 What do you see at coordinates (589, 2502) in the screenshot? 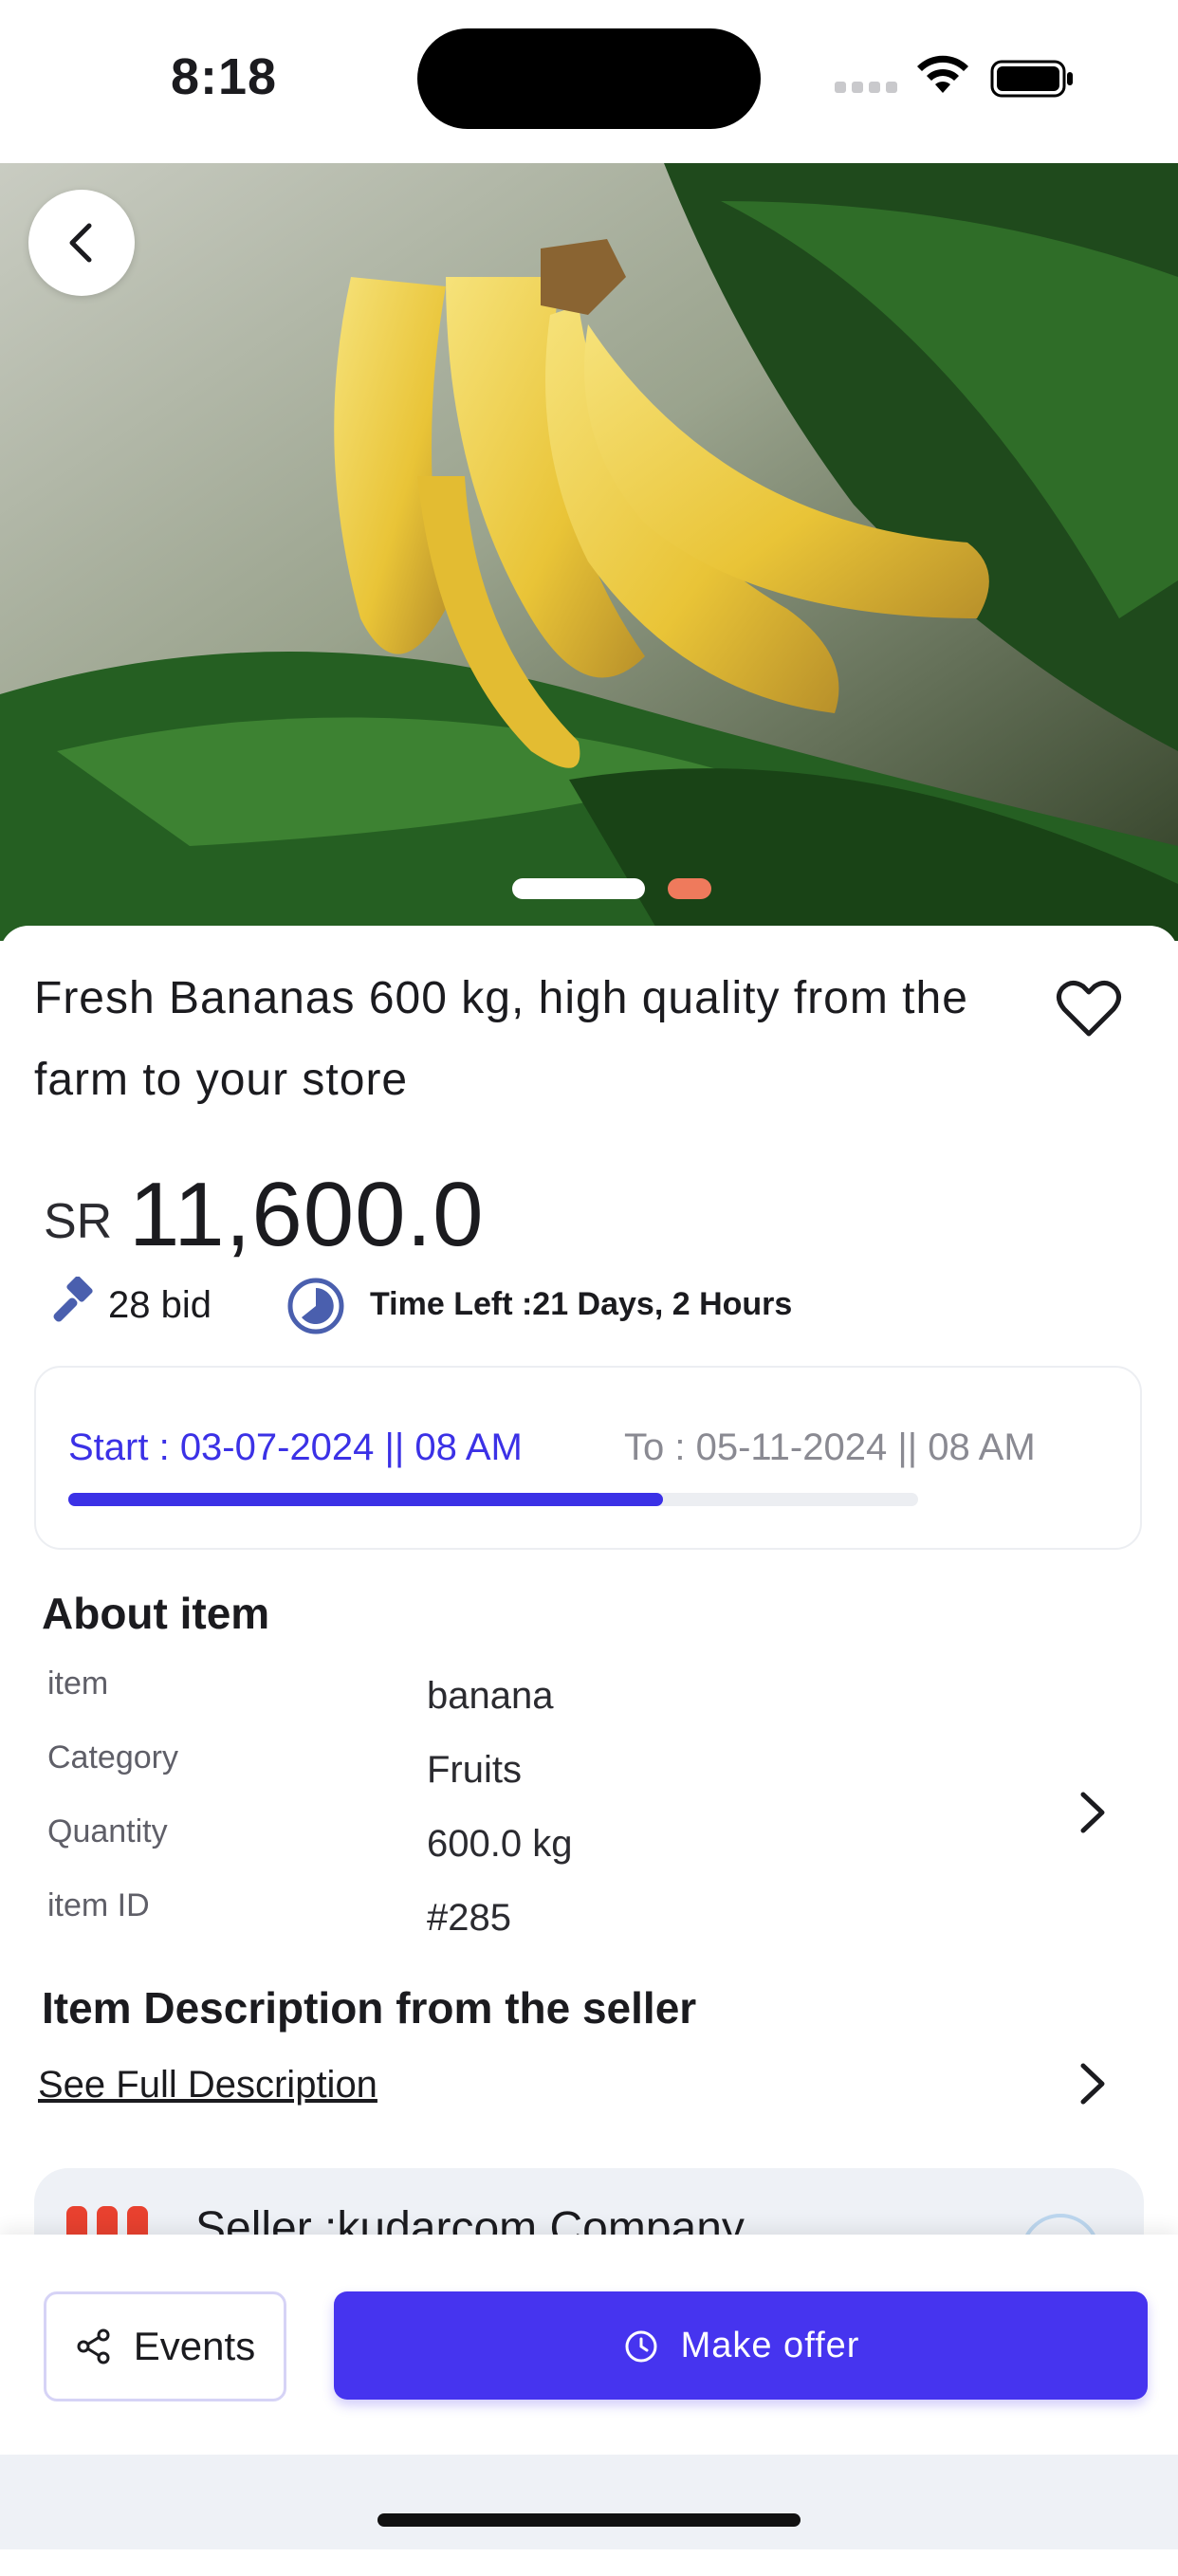
I see `home-indicator-area` at bounding box center [589, 2502].